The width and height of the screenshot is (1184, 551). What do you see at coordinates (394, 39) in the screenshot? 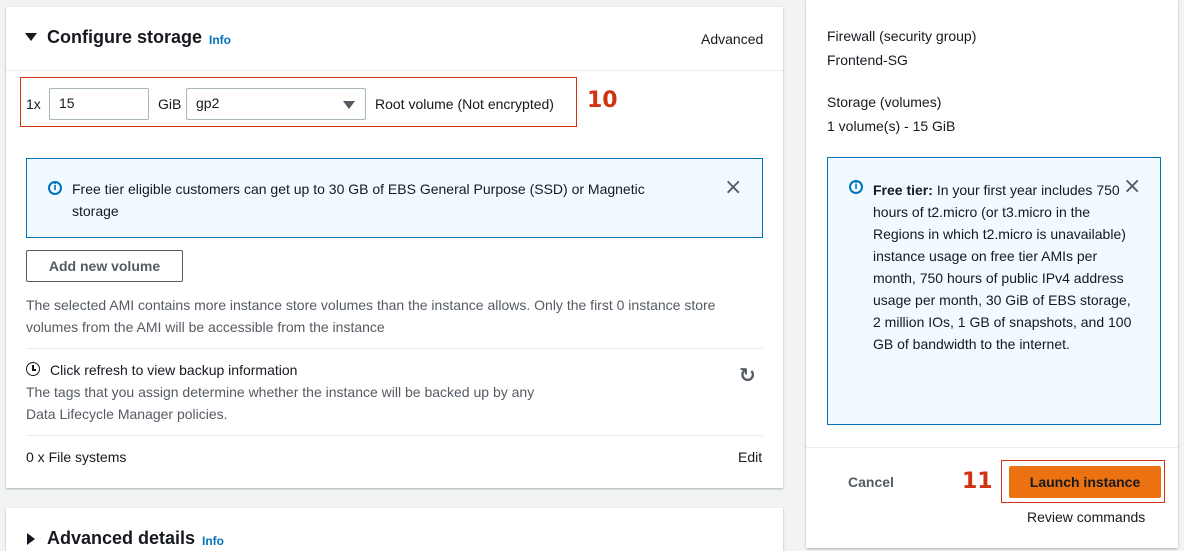
I see `section-header: Configure storage Info Advanced` at bounding box center [394, 39].